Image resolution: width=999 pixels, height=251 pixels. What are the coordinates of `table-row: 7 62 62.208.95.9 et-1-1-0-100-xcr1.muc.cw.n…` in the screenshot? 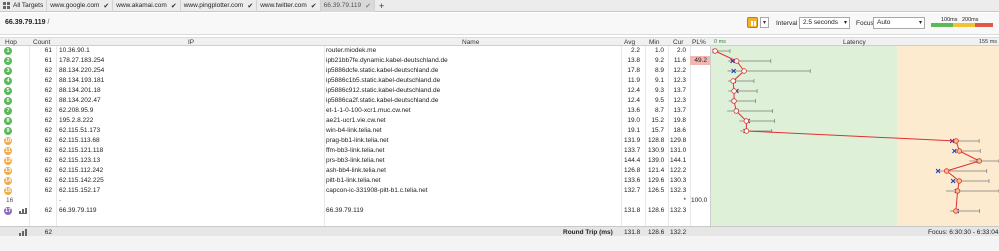 It's located at (355, 110).